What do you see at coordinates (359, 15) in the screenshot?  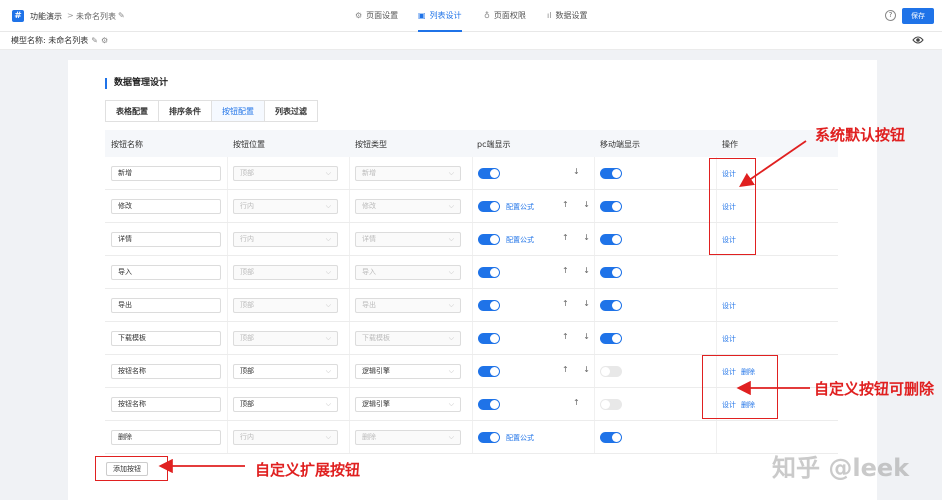 I see `gear-icon: ⚙` at bounding box center [359, 15].